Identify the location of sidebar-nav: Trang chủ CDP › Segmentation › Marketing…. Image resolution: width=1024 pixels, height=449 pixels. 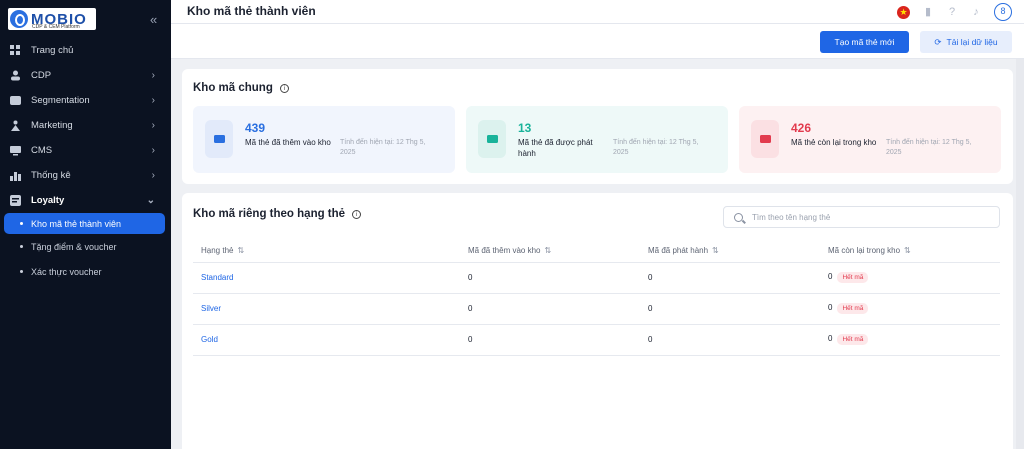
(85, 161).